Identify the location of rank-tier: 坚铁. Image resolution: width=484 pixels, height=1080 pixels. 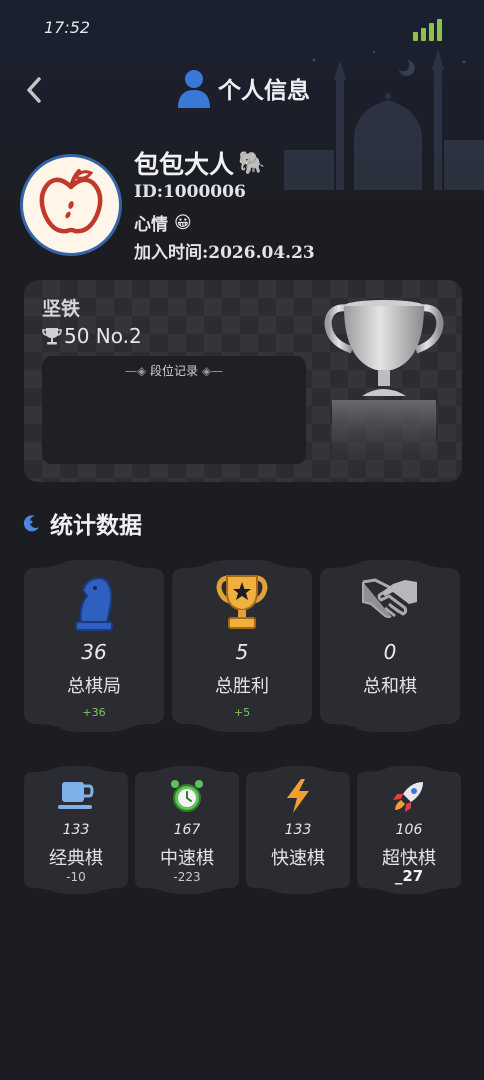
(61, 309).